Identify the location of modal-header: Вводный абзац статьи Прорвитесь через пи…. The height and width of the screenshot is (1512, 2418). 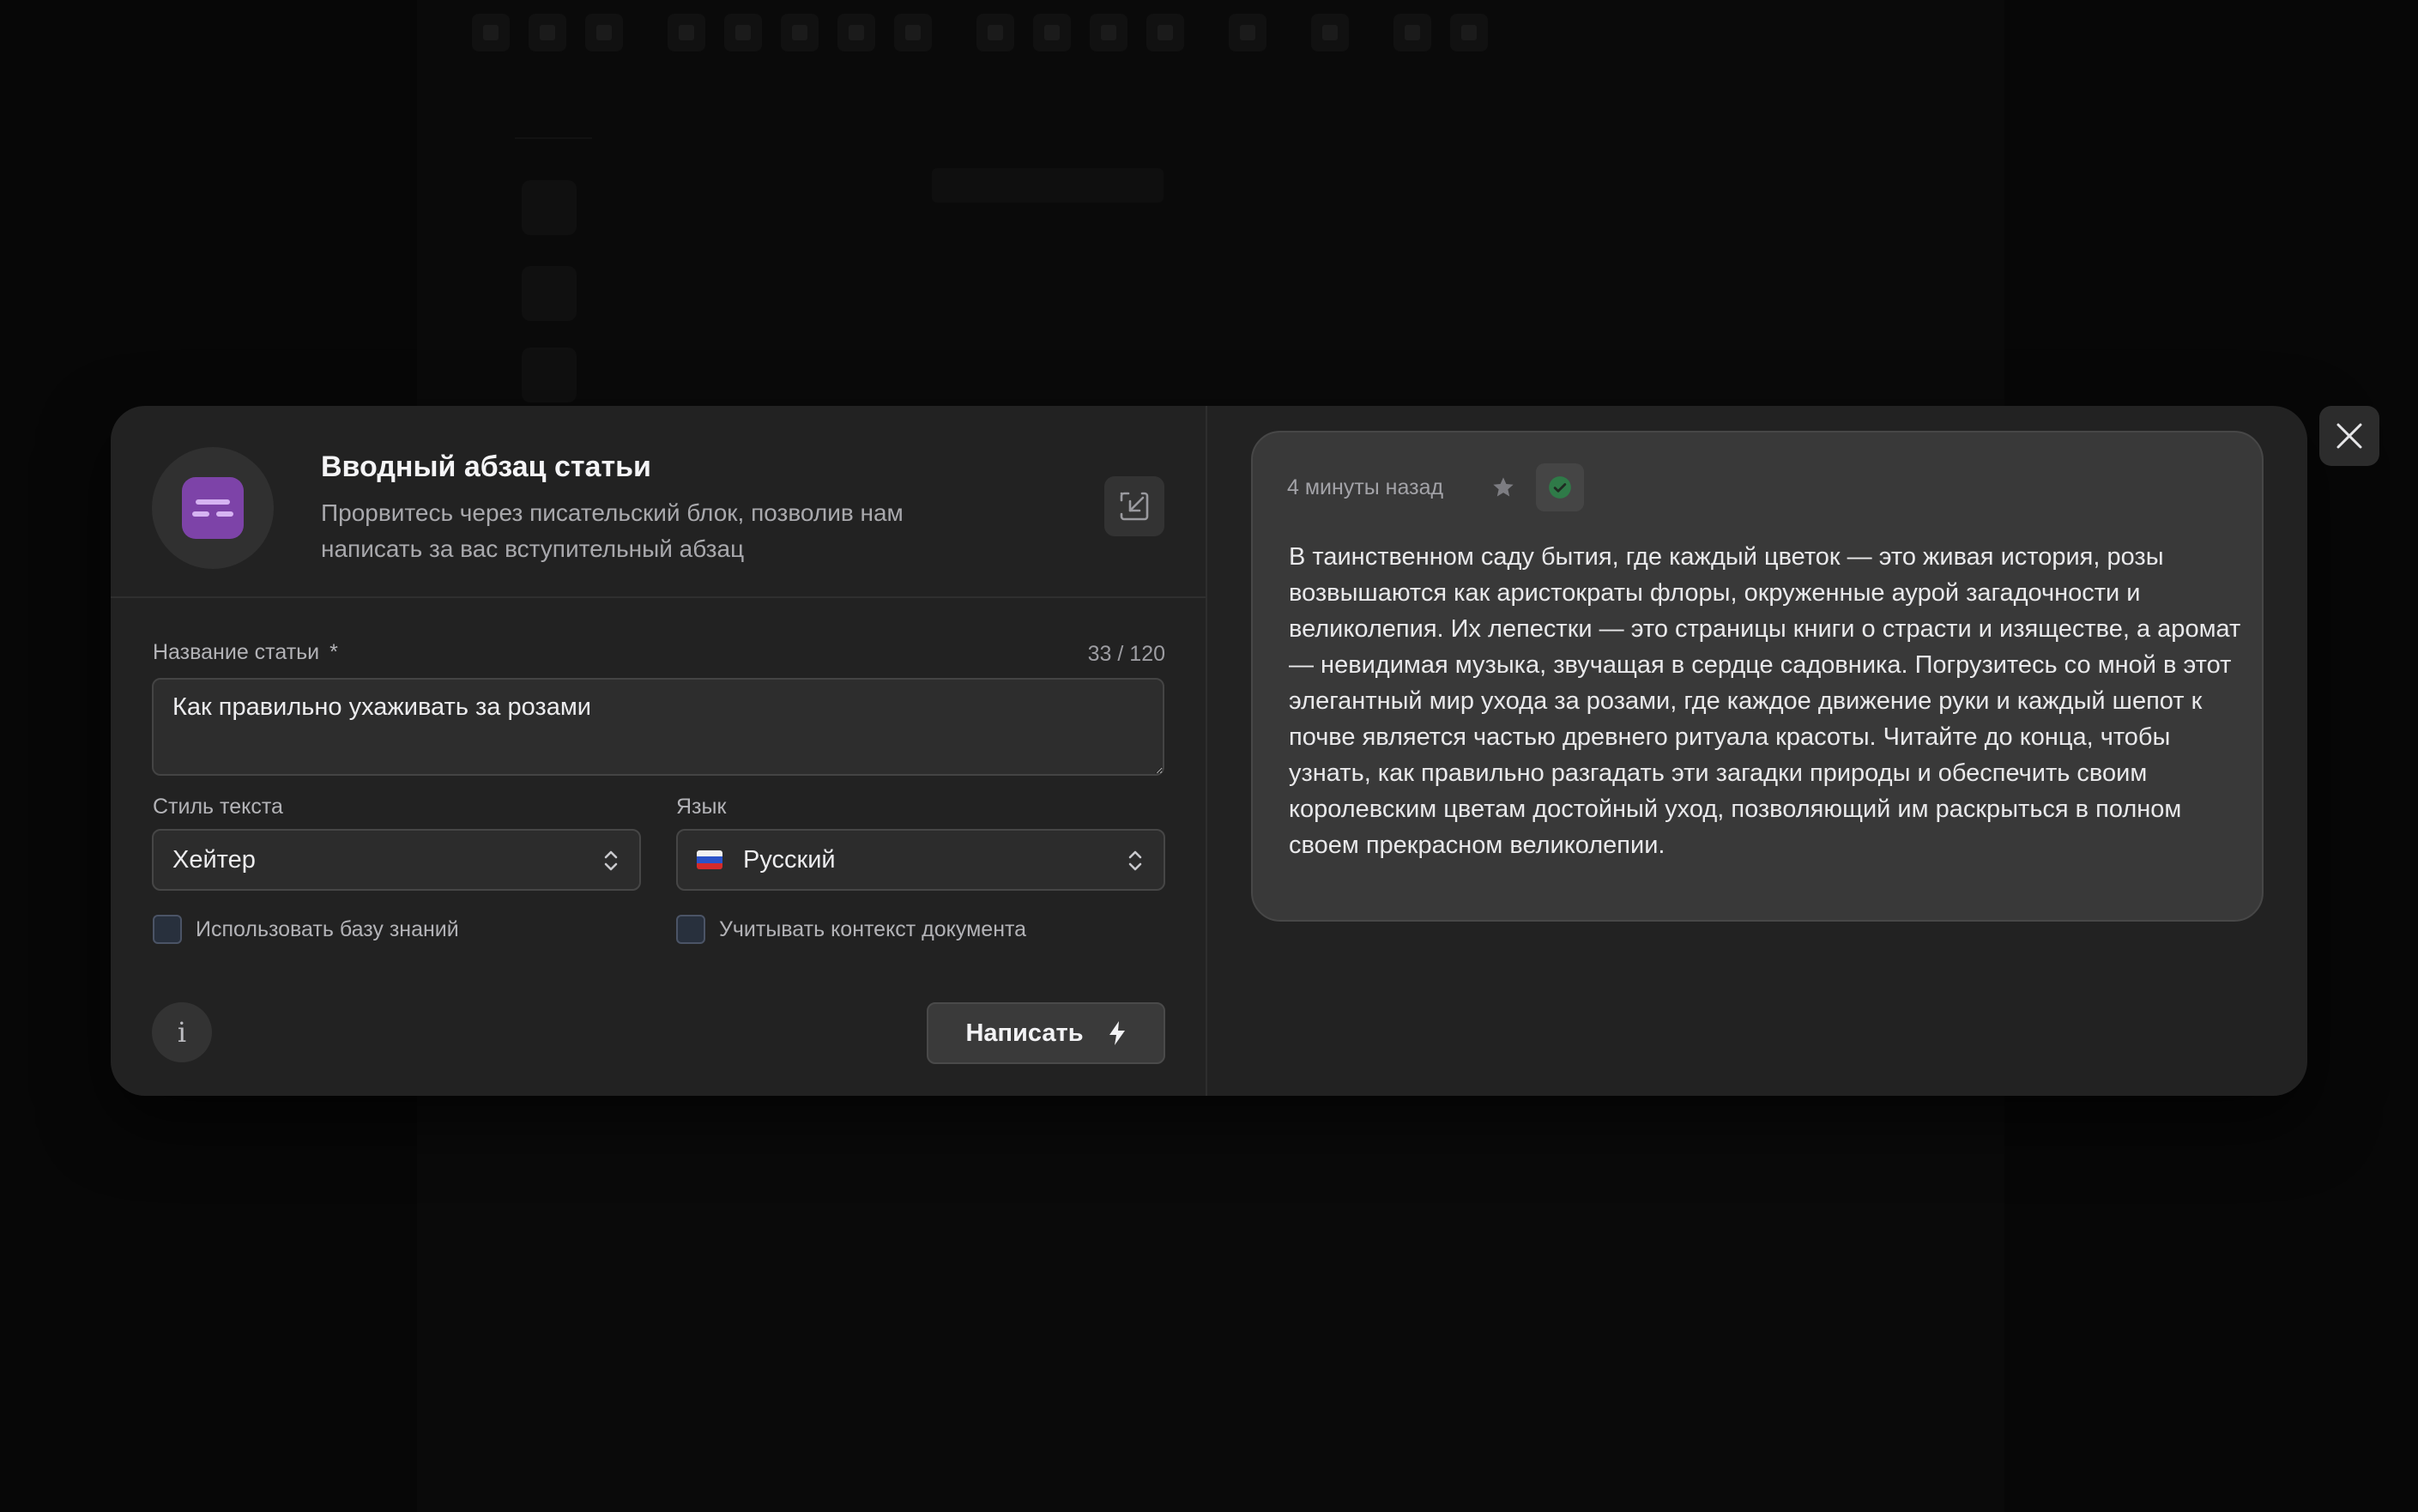
(658, 502).